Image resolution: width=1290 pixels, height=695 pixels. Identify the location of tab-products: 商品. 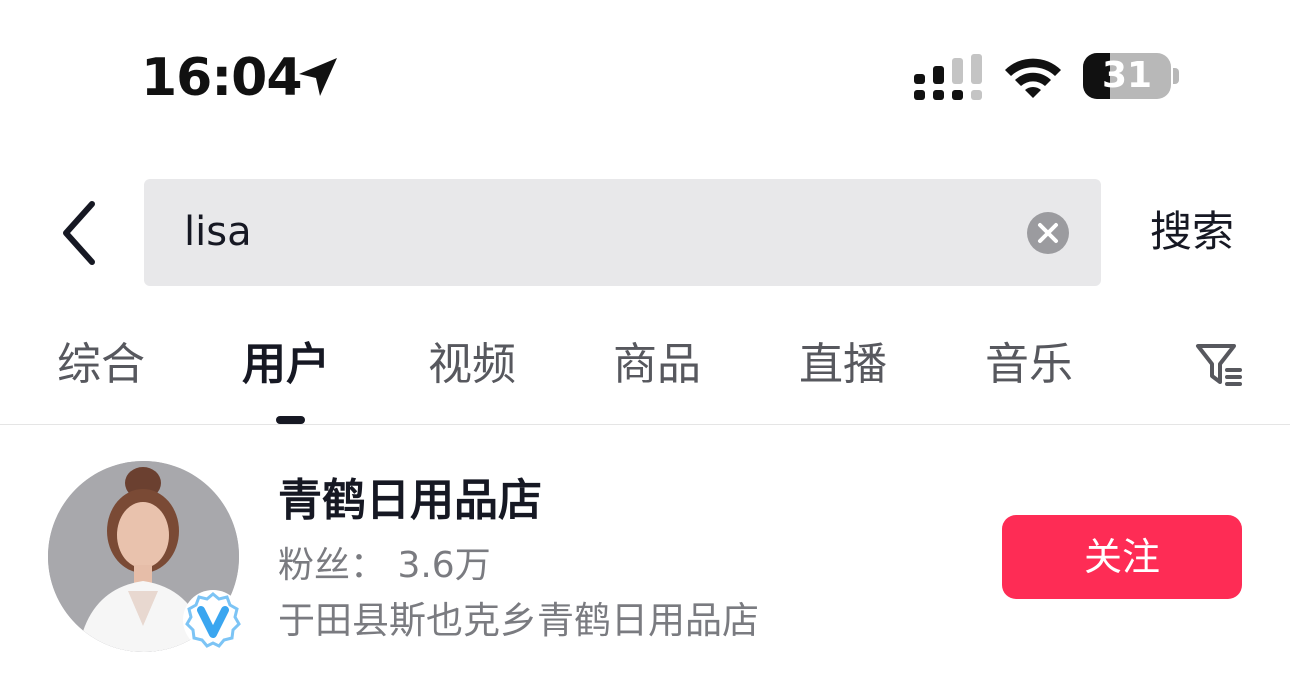
(657, 365).